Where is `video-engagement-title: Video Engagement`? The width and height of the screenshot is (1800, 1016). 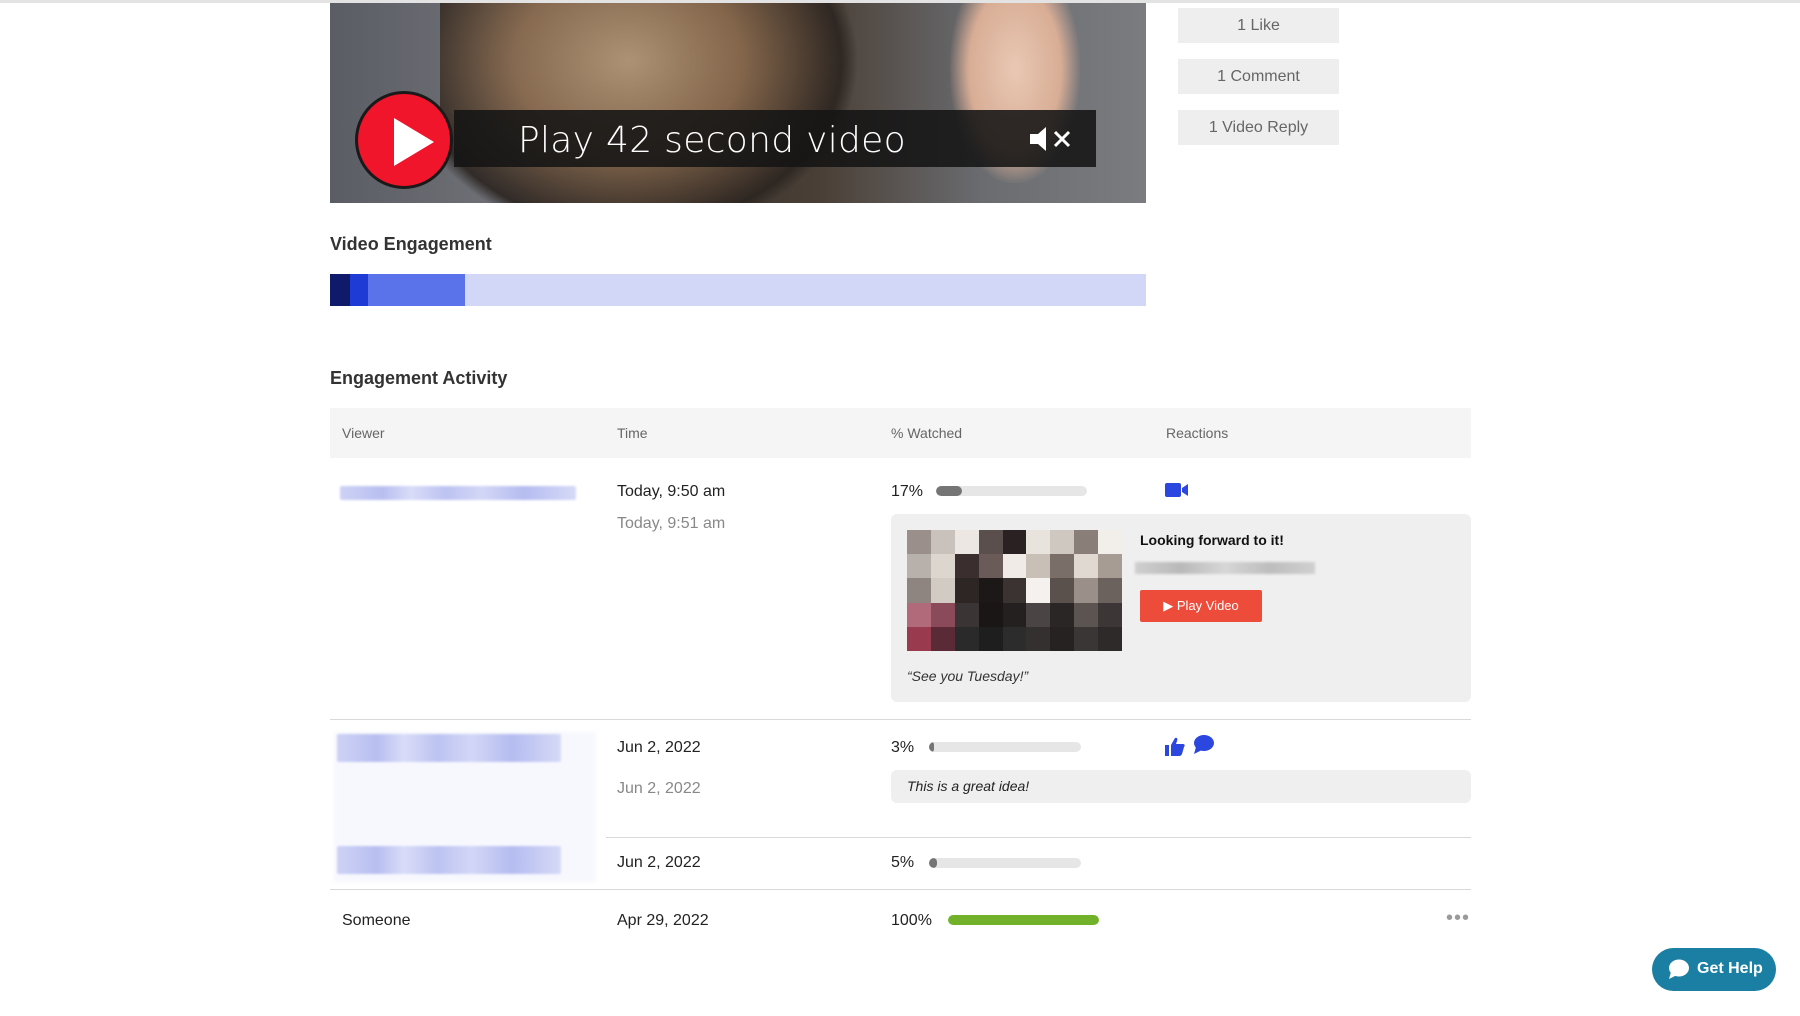 video-engagement-title: Video Engagement is located at coordinates (411, 244).